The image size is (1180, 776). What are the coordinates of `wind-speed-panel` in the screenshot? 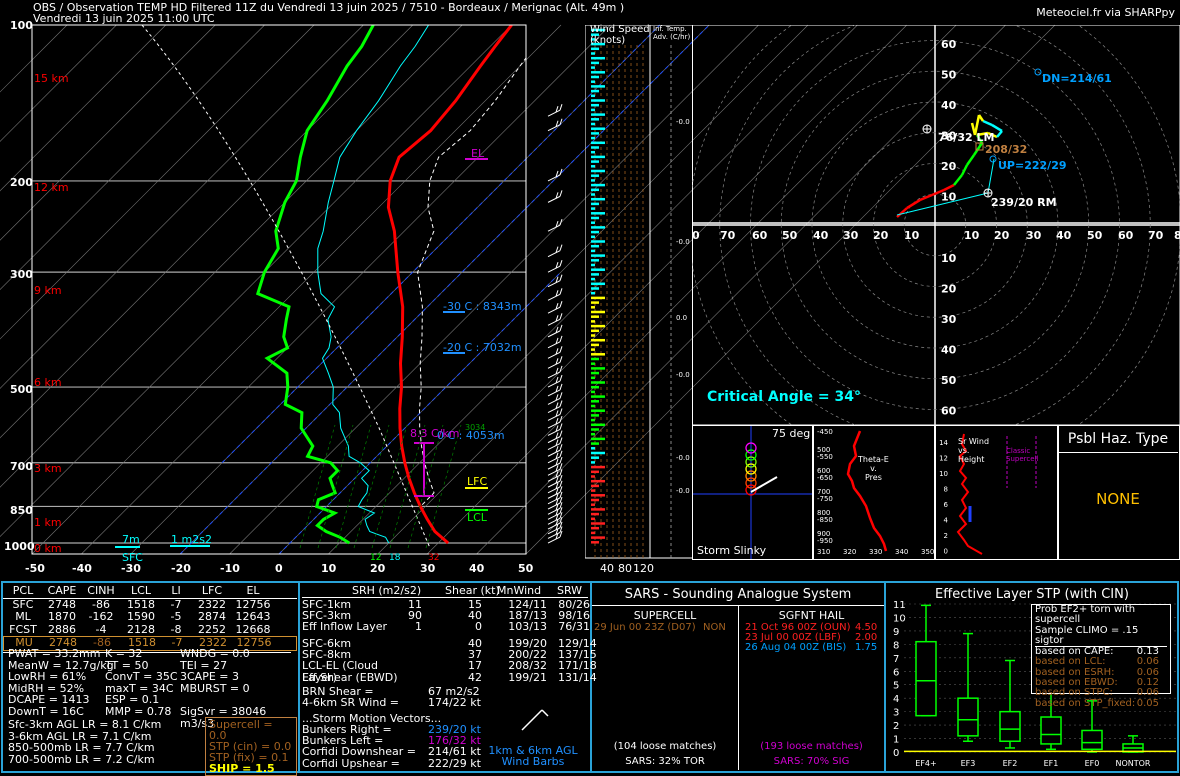 It's located at (639, 292).